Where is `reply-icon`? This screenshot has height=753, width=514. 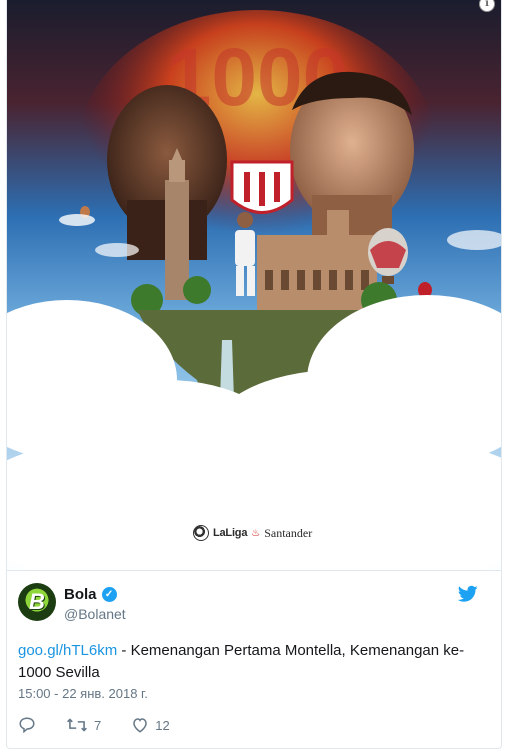
reply-icon is located at coordinates (27, 725).